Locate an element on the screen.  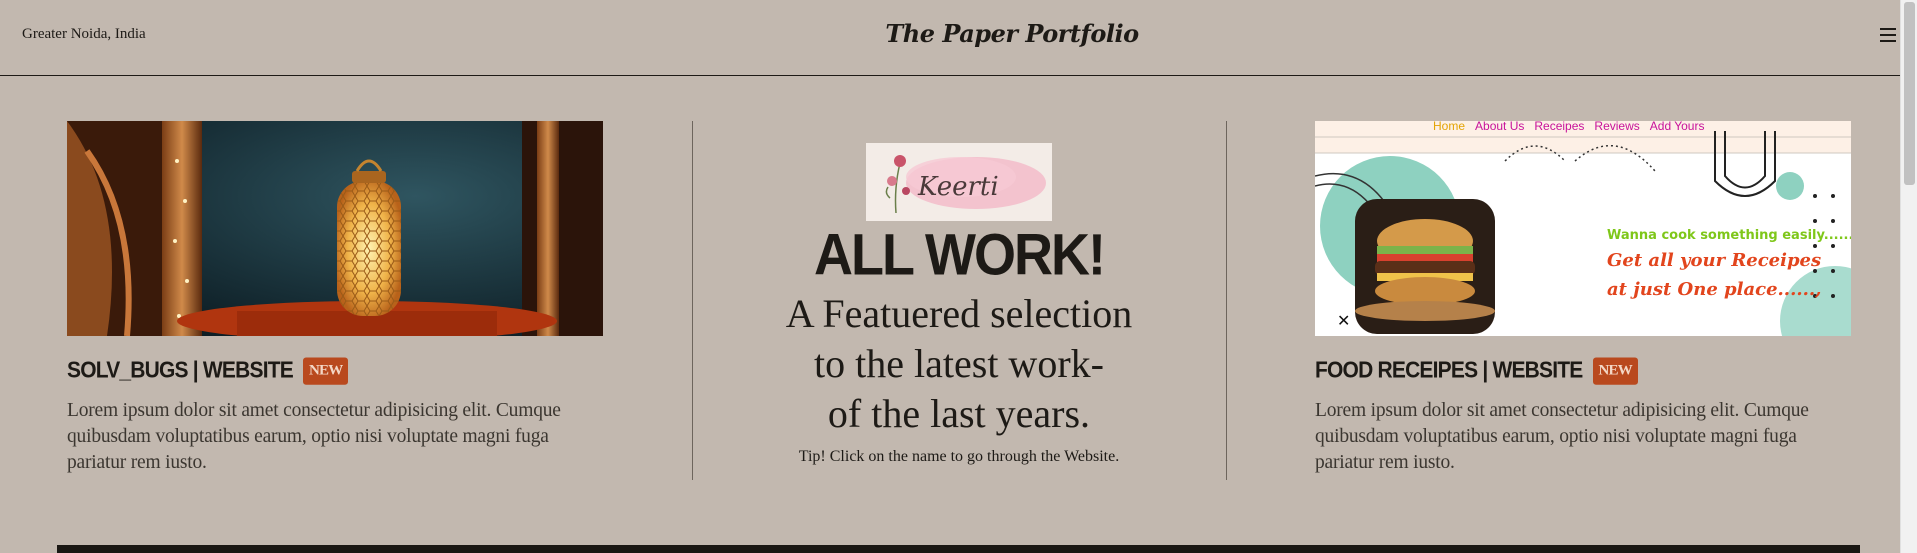
solv-bugs-preview-image is located at coordinates (335, 228).